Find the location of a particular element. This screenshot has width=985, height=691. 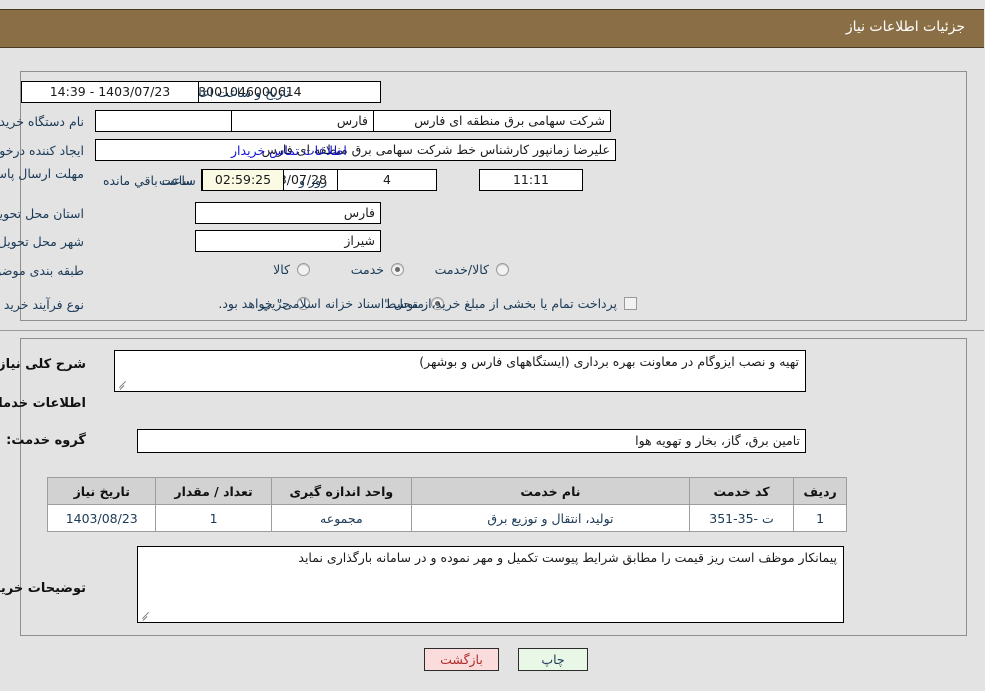

td-need-date: 1403/08/23 is located at coordinates (102, 518).